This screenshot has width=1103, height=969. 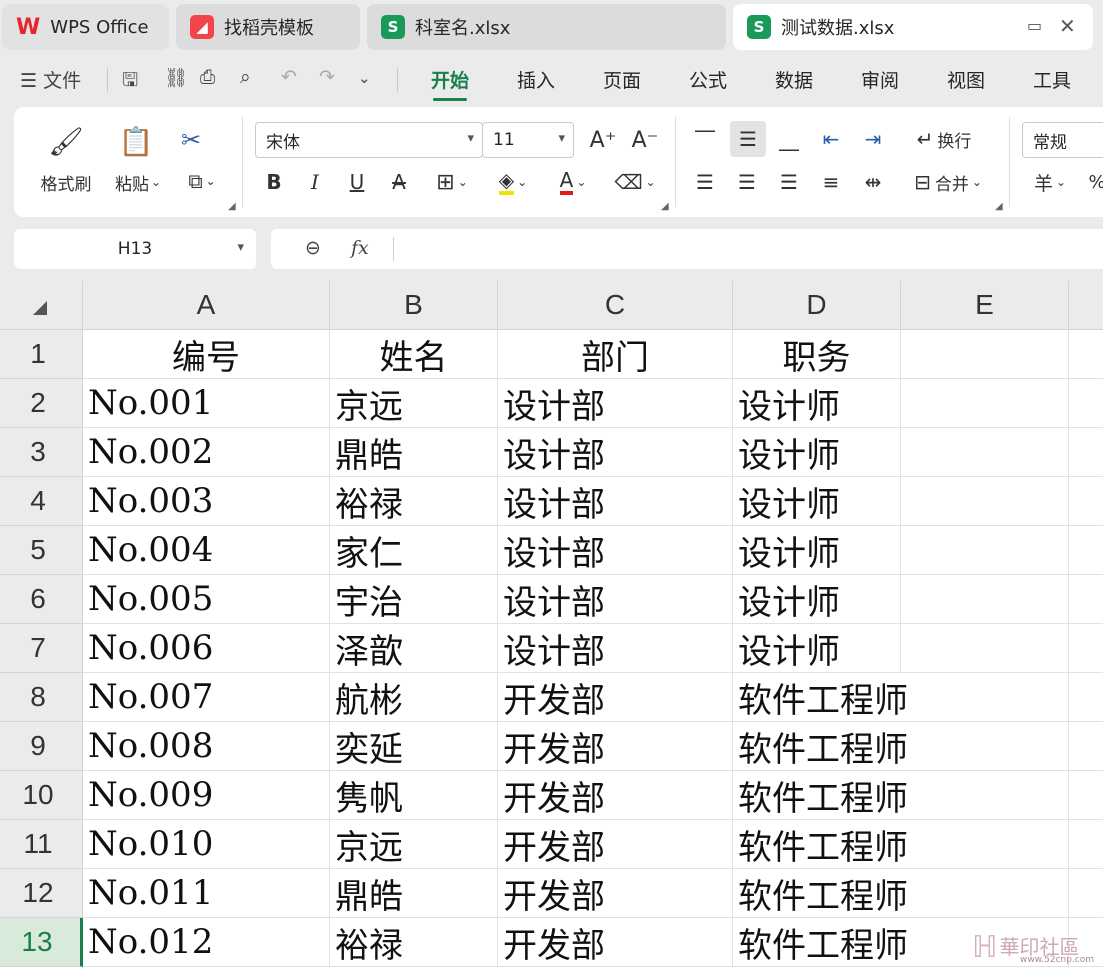 What do you see at coordinates (985, 305) in the screenshot?
I see `column-header-e: E` at bounding box center [985, 305].